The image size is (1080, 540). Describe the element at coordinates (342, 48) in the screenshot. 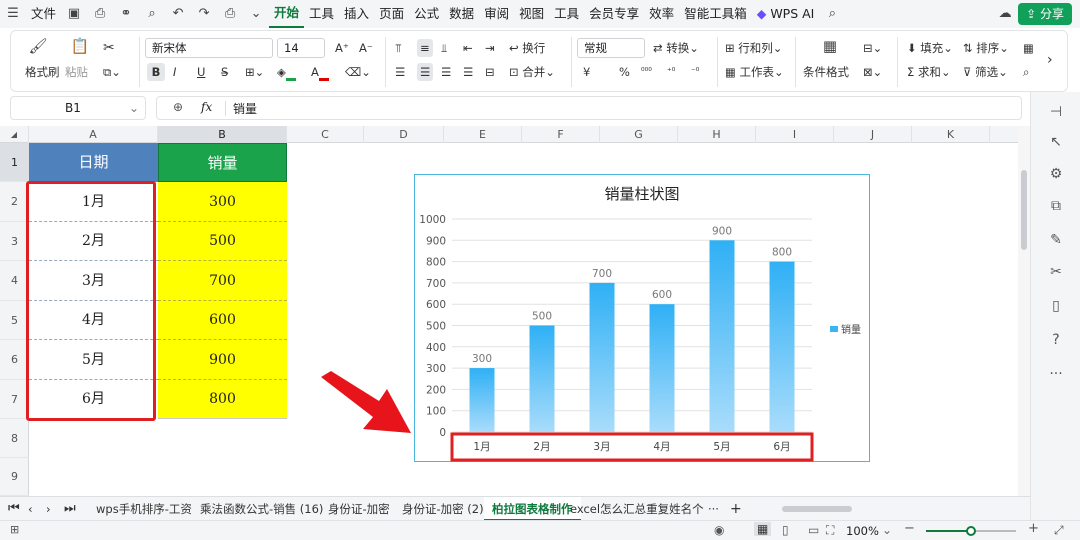

I see `font-grow-icon: A⁺` at that location.